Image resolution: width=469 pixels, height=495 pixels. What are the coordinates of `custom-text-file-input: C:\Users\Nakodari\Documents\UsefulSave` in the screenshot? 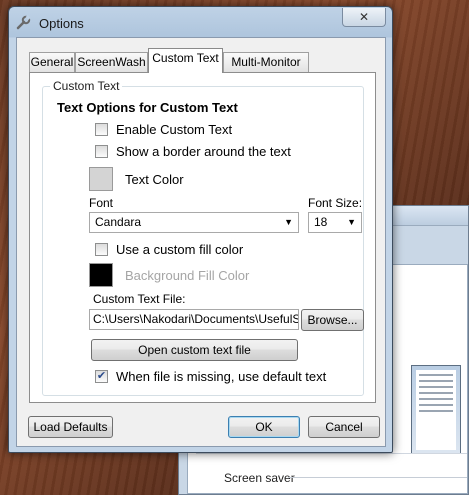 It's located at (194, 319).